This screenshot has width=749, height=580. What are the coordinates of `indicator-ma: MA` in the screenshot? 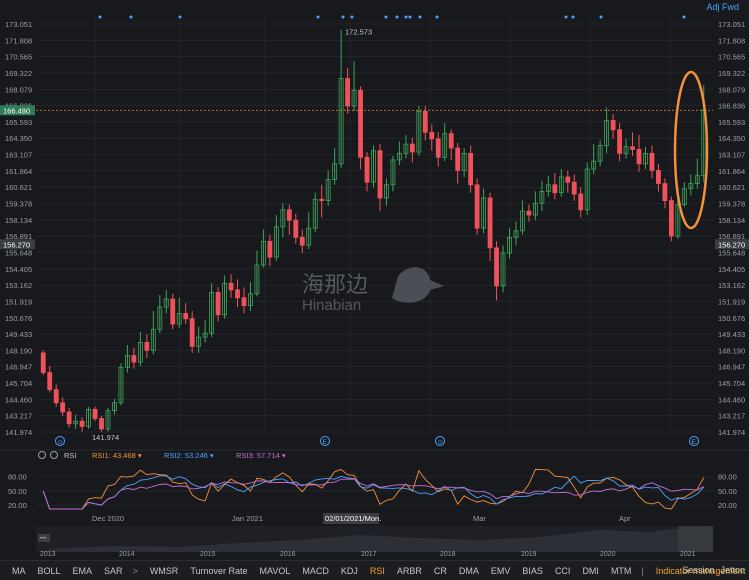 It's located at (19, 571).